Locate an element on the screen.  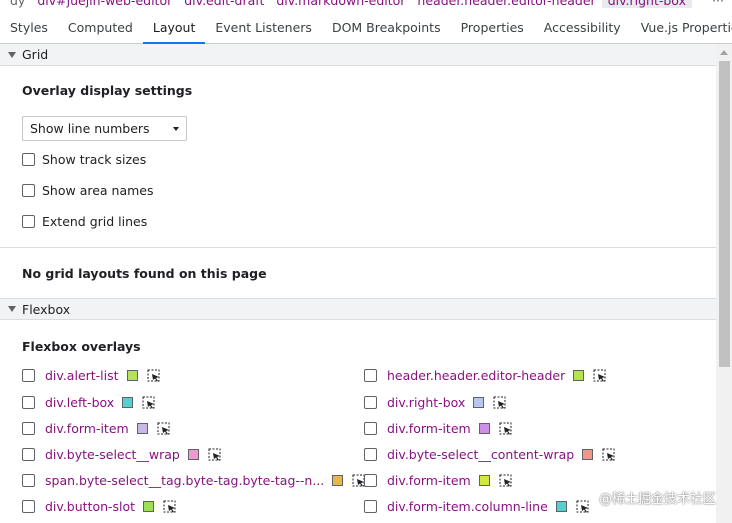
flexbox-overlay-item: div.byte-select__wrap is located at coordinates (122, 454).